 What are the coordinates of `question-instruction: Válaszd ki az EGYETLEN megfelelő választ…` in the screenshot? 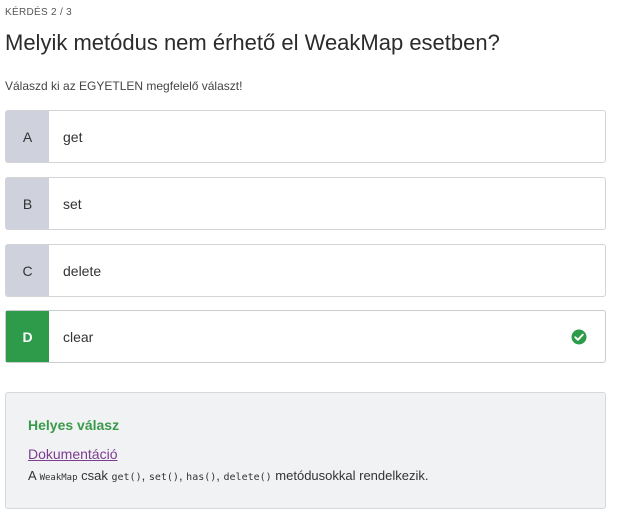 It's located at (124, 86).